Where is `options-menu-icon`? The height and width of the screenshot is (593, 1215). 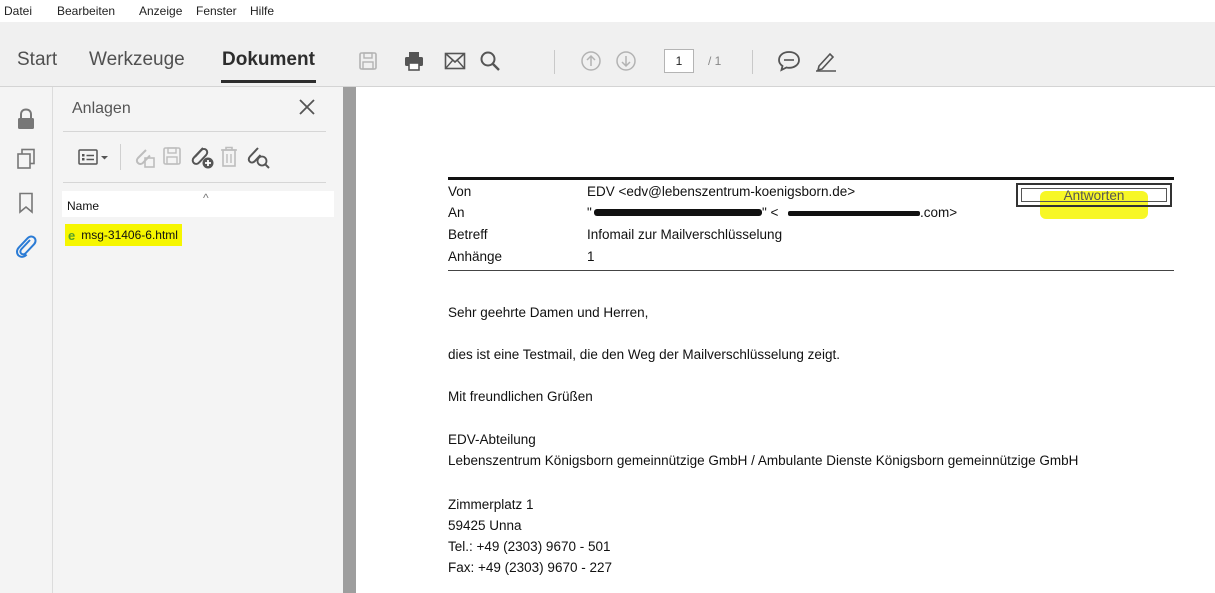
options-menu-icon is located at coordinates (94, 157).